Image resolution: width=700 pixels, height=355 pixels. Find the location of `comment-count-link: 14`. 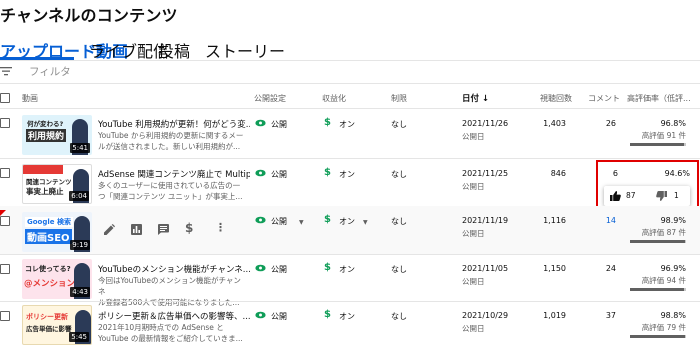

comment-count-link: 14 is located at coordinates (601, 220).